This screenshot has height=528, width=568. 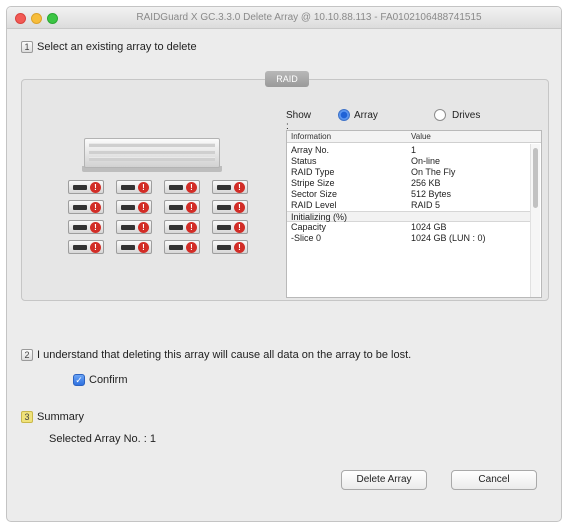 What do you see at coordinates (426, 161) in the screenshot?
I see `table-cell-value: On-line` at bounding box center [426, 161].